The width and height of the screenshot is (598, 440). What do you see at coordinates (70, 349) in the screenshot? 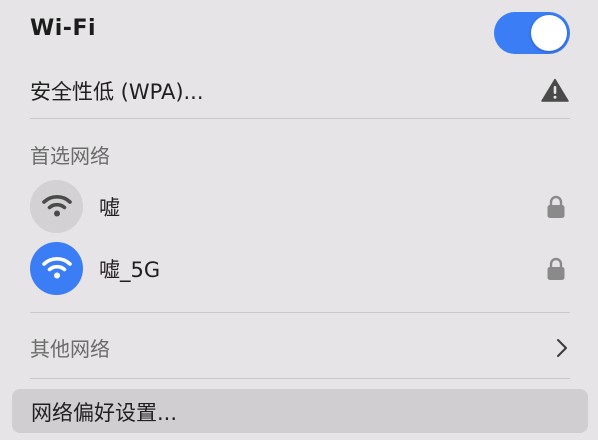
I see `other-networks-label: 其他网络` at bounding box center [70, 349].